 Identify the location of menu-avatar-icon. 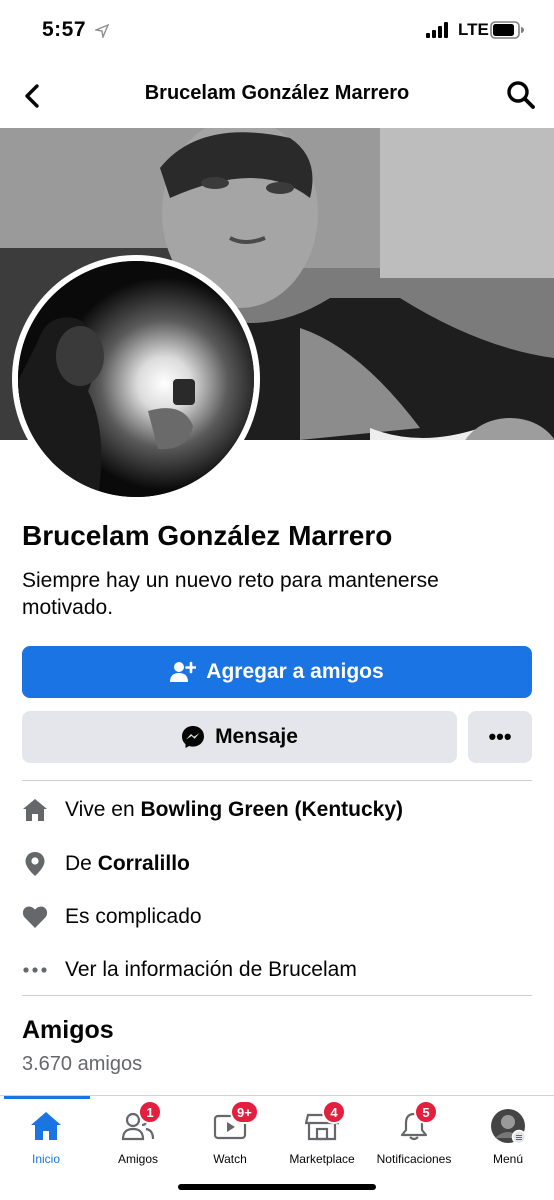
(508, 1126).